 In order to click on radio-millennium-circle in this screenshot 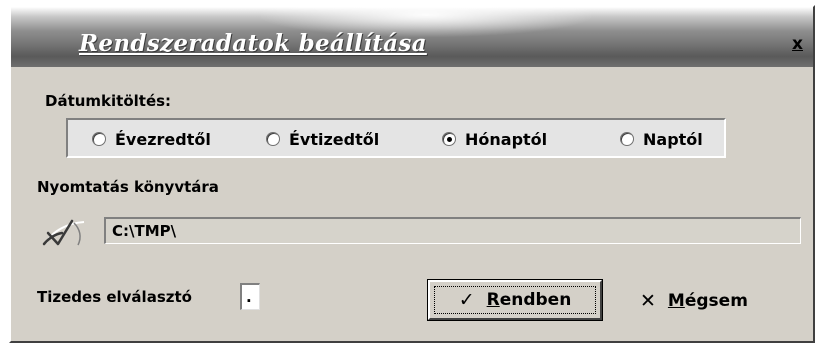, I will do `click(99, 139)`.